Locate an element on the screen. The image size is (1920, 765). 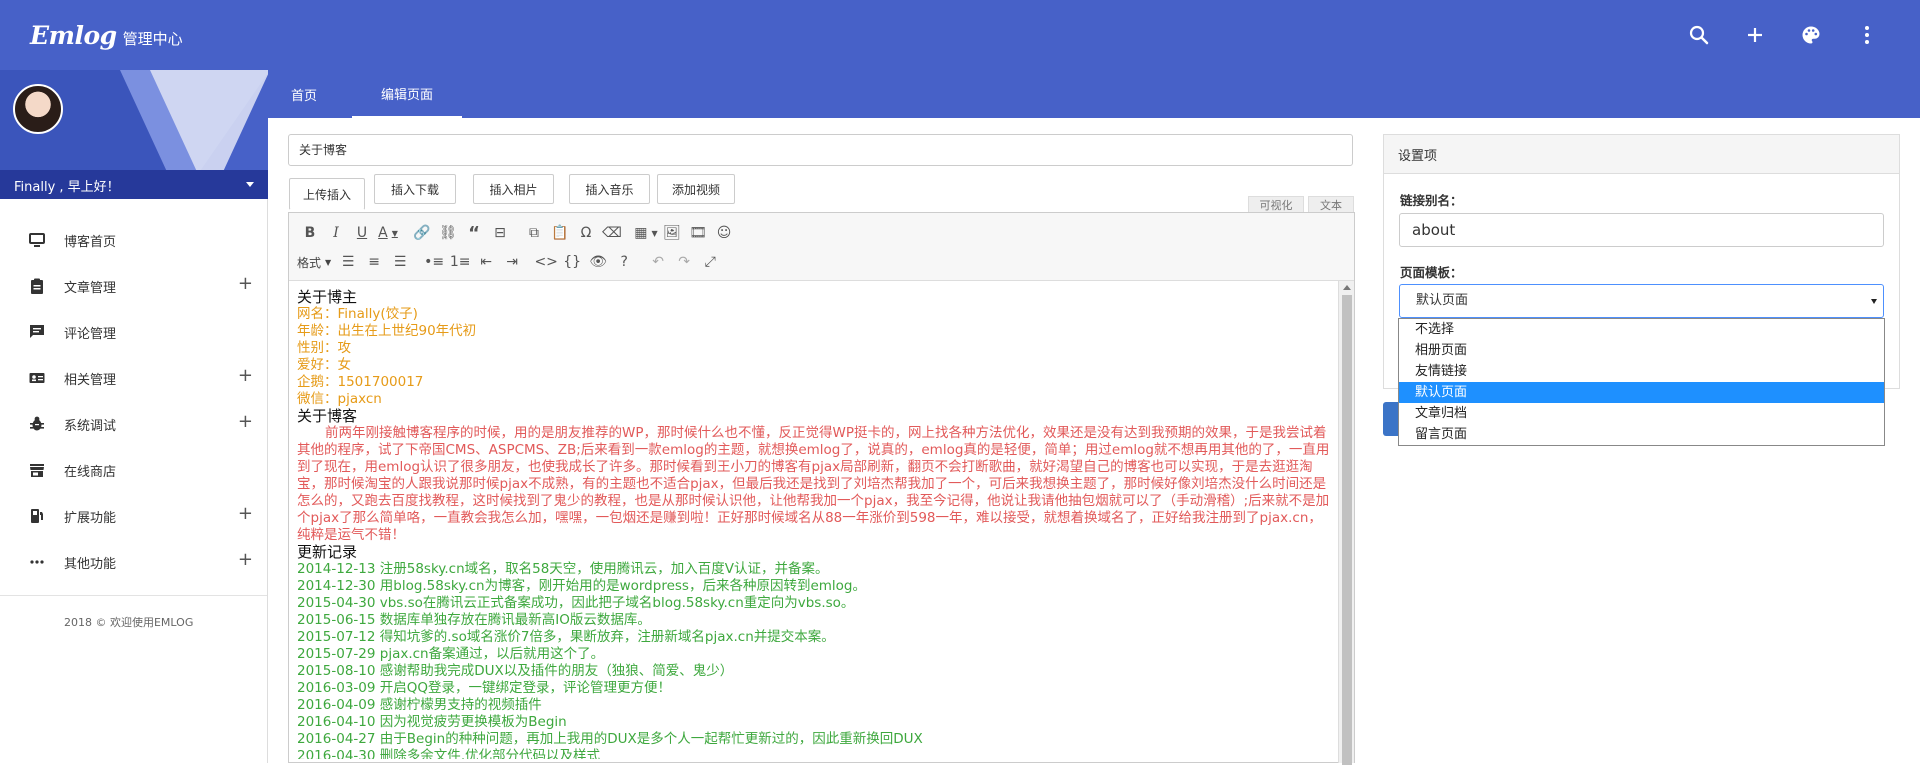
sidebar-item-store: 在线商店 is located at coordinates (133, 470).